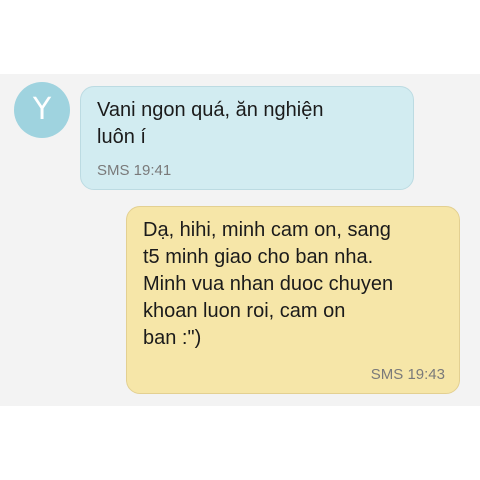 Image resolution: width=480 pixels, height=480 pixels. I want to click on contact-avatar: Y, so click(42, 110).